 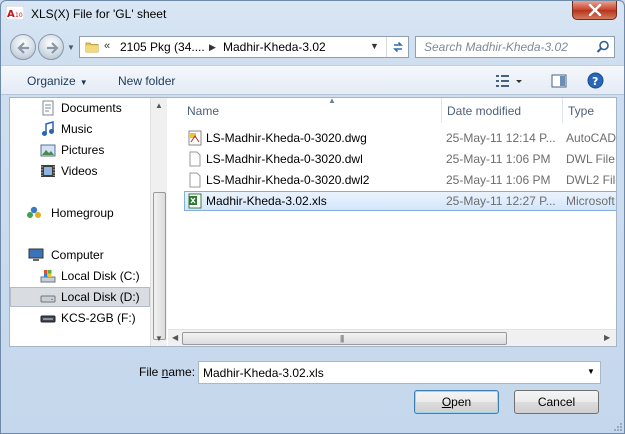 I want to click on preview-pane-button, so click(x=559, y=81).